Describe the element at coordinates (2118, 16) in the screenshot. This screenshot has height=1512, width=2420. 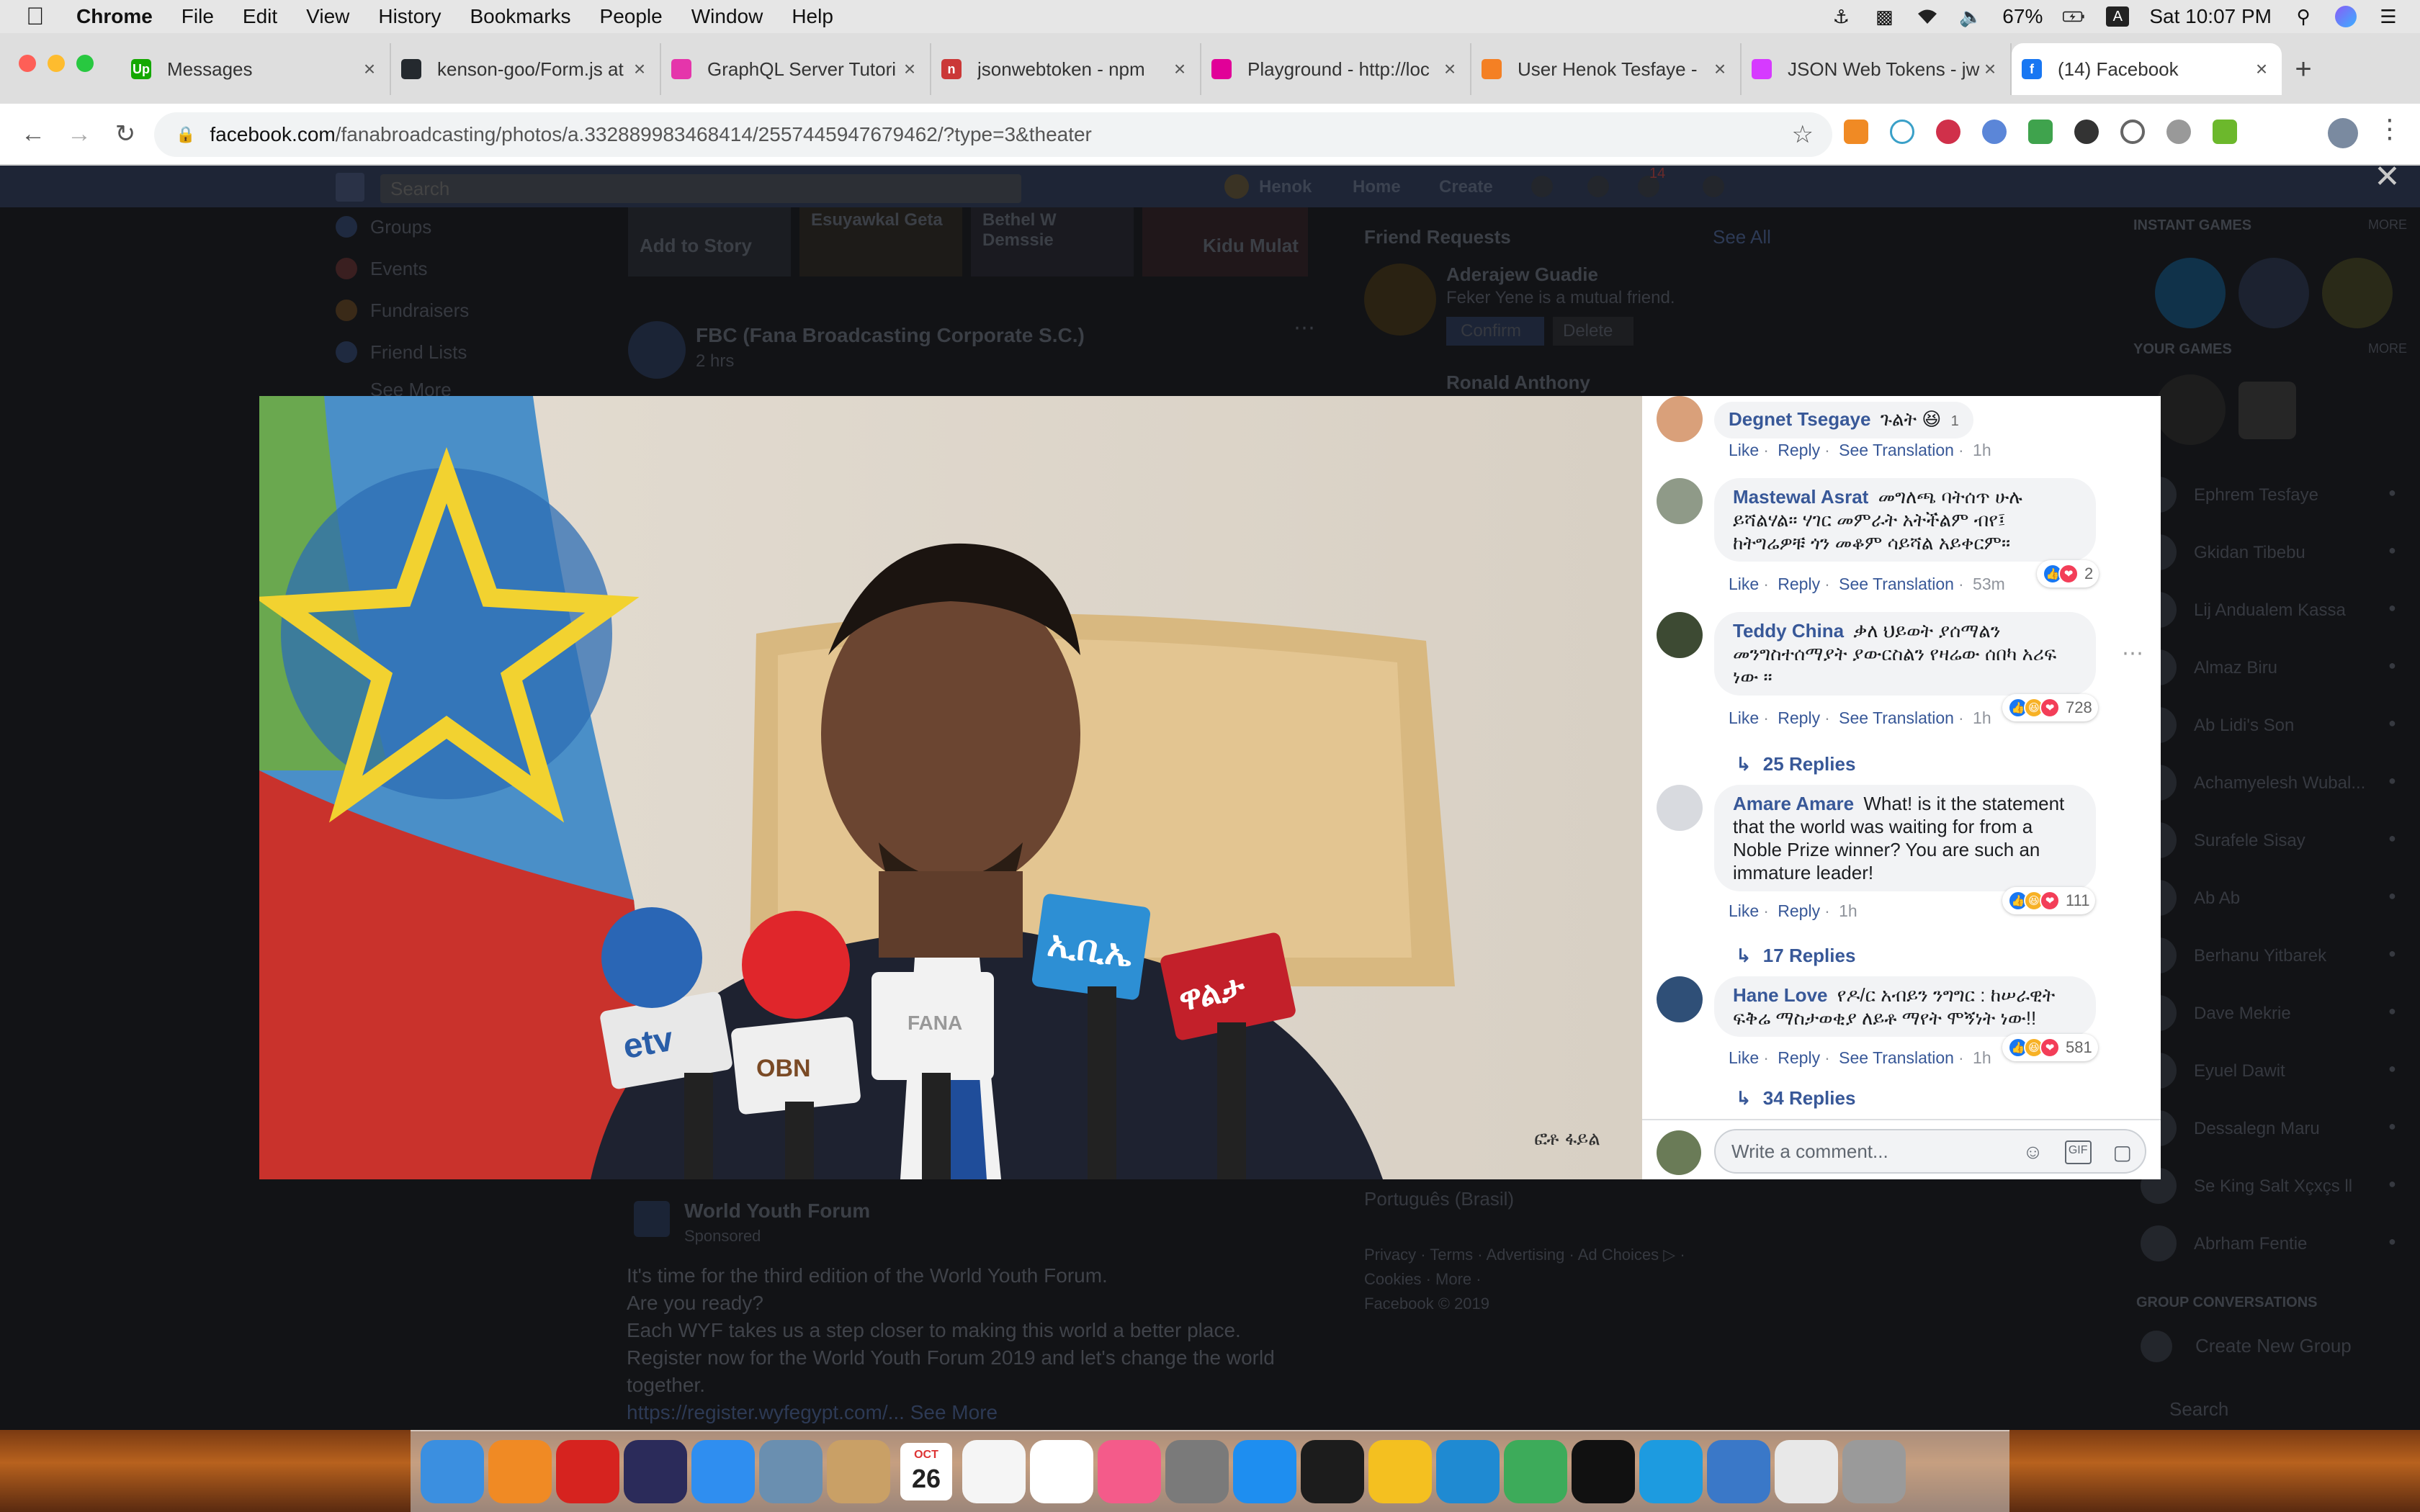
I see `keyboard-input-icon: A` at that location.